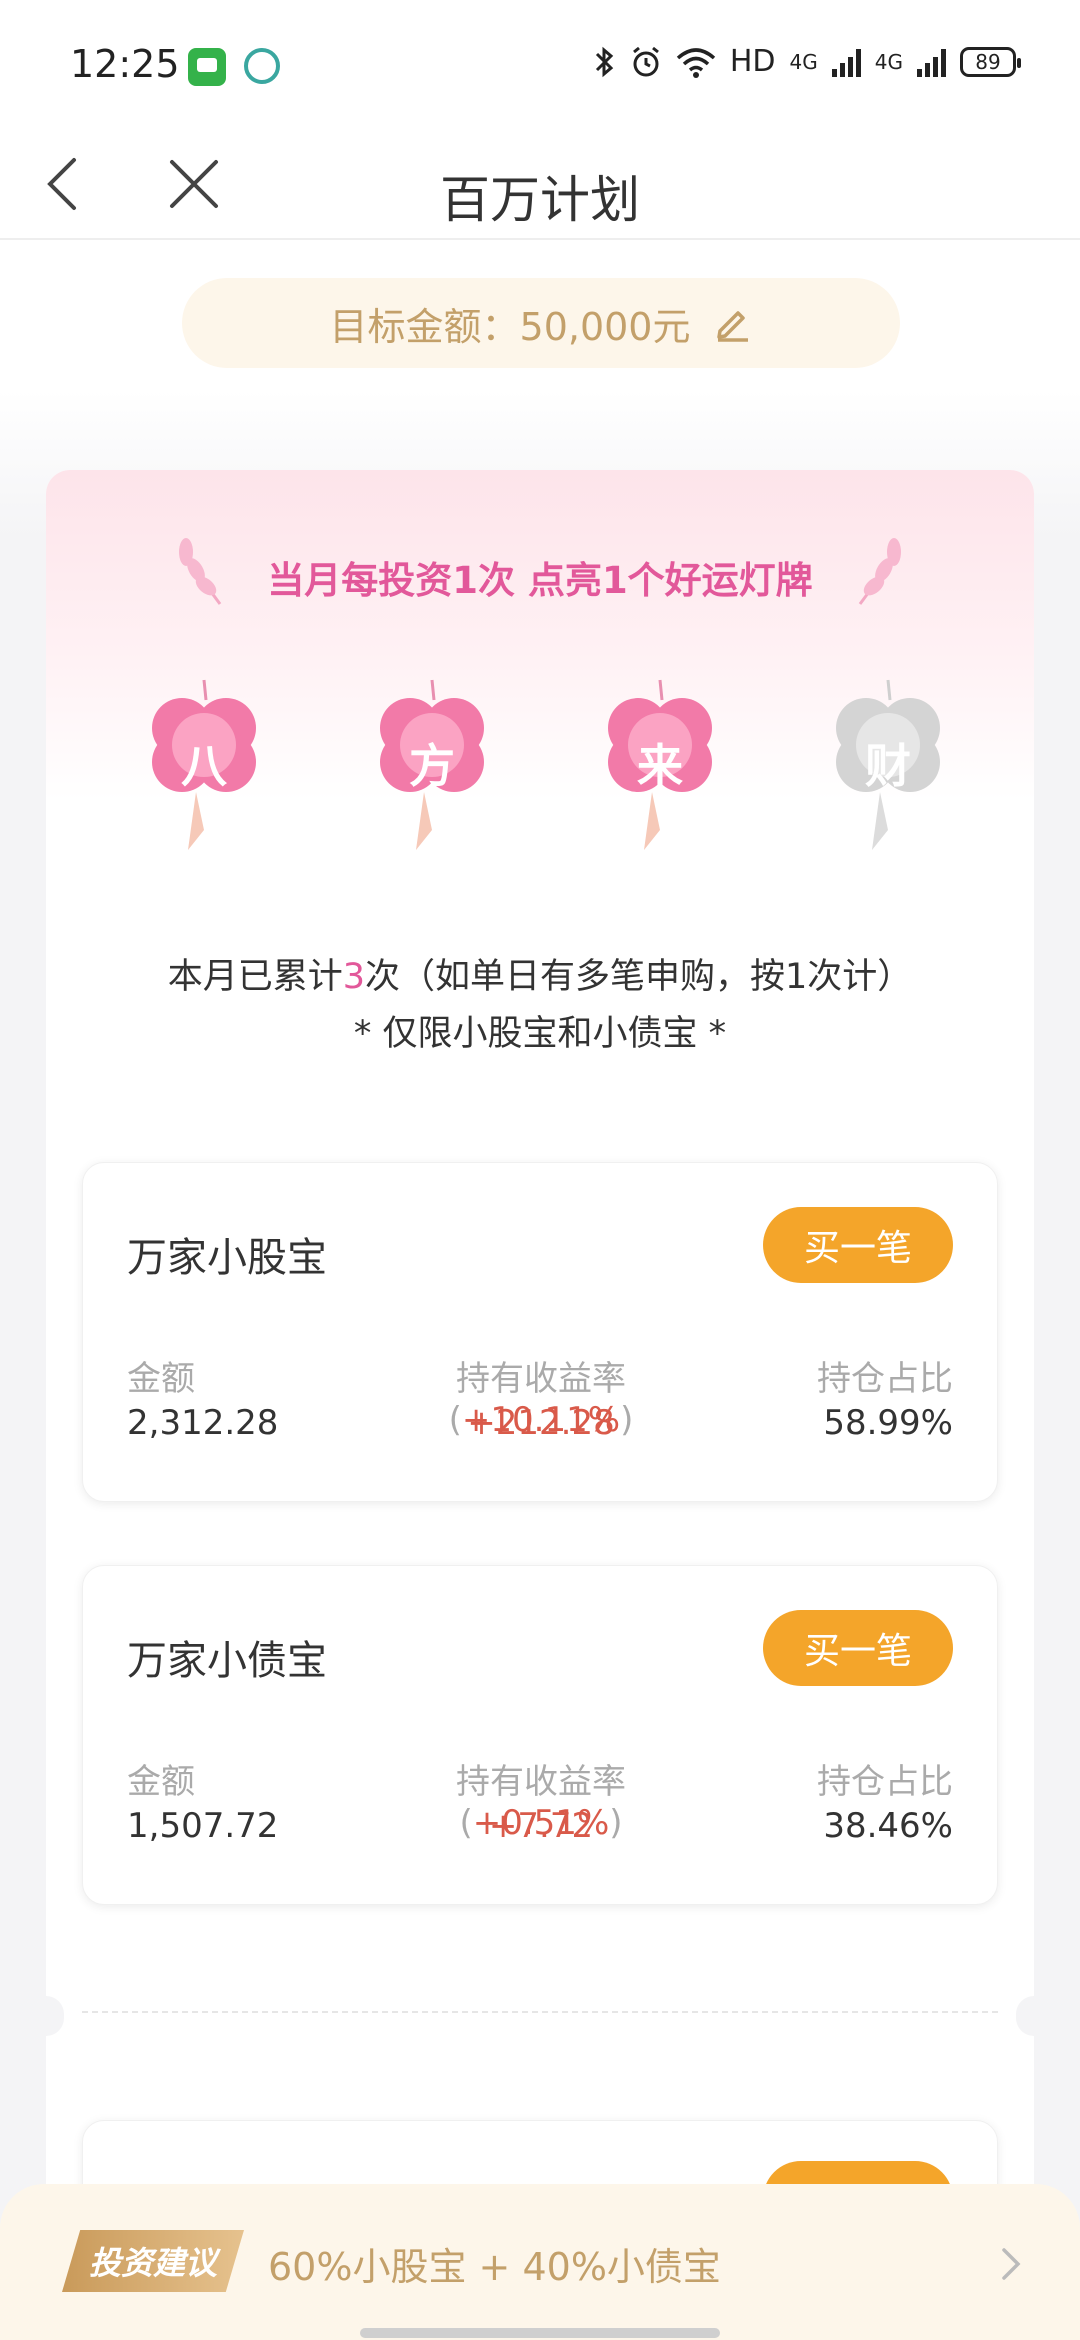  What do you see at coordinates (803, 61) in the screenshot?
I see `network-4g-1: 4G` at bounding box center [803, 61].